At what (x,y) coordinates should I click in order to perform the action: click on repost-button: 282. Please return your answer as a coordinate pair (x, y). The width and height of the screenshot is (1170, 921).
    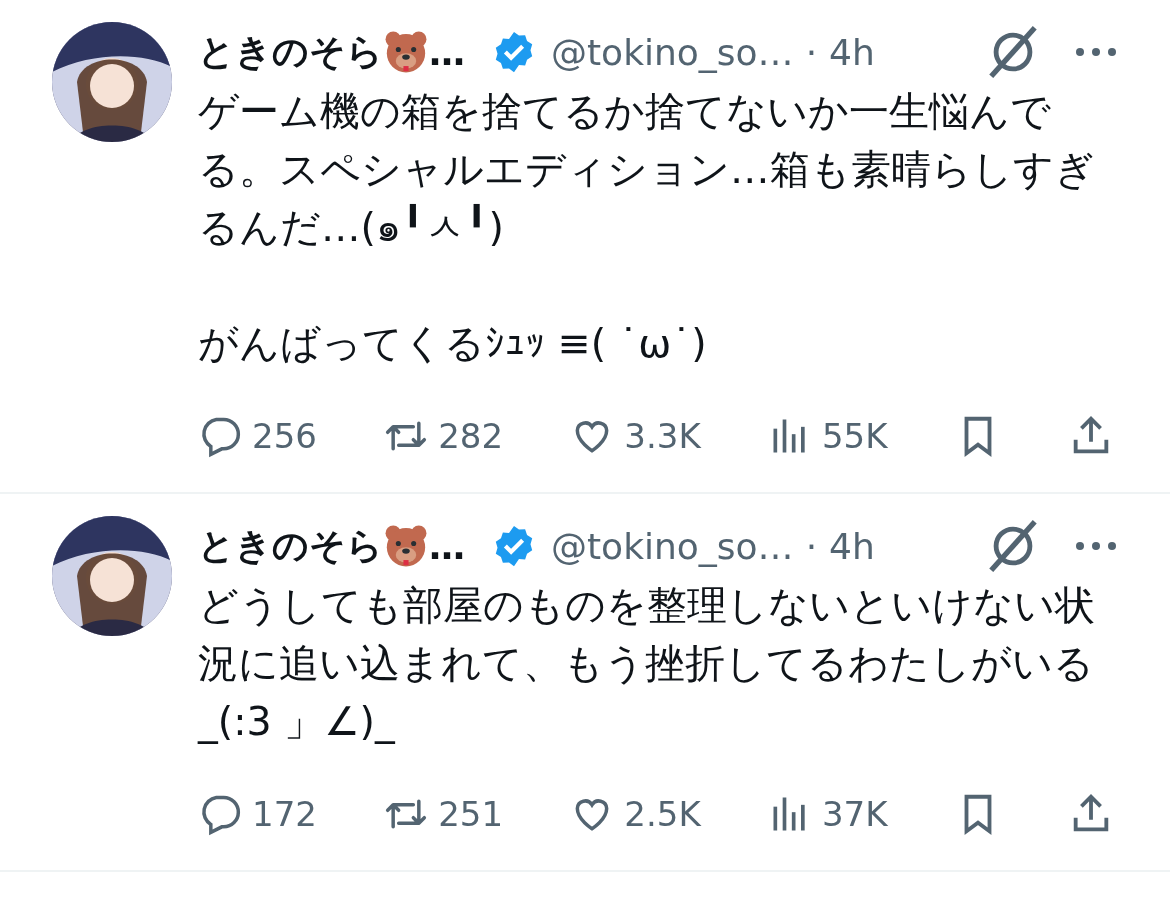
    Looking at the image, I should click on (444, 436).